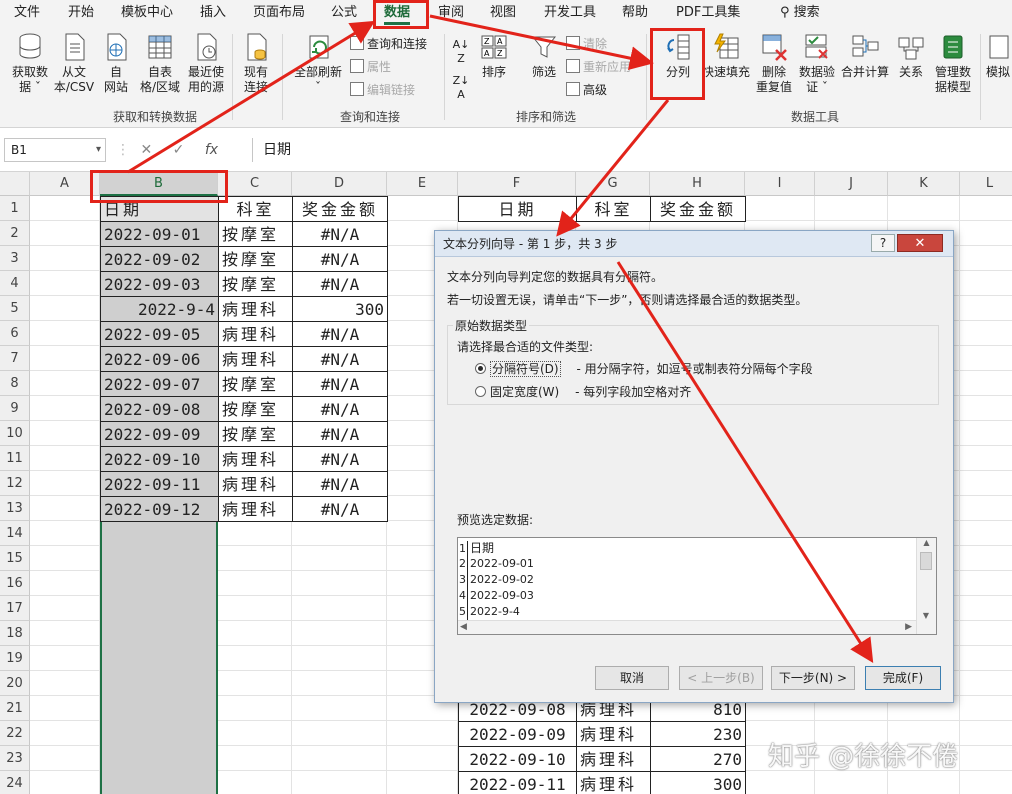  Describe the element at coordinates (613, 168) in the screenshot. I see `arrow-split-to-dialog` at that location.